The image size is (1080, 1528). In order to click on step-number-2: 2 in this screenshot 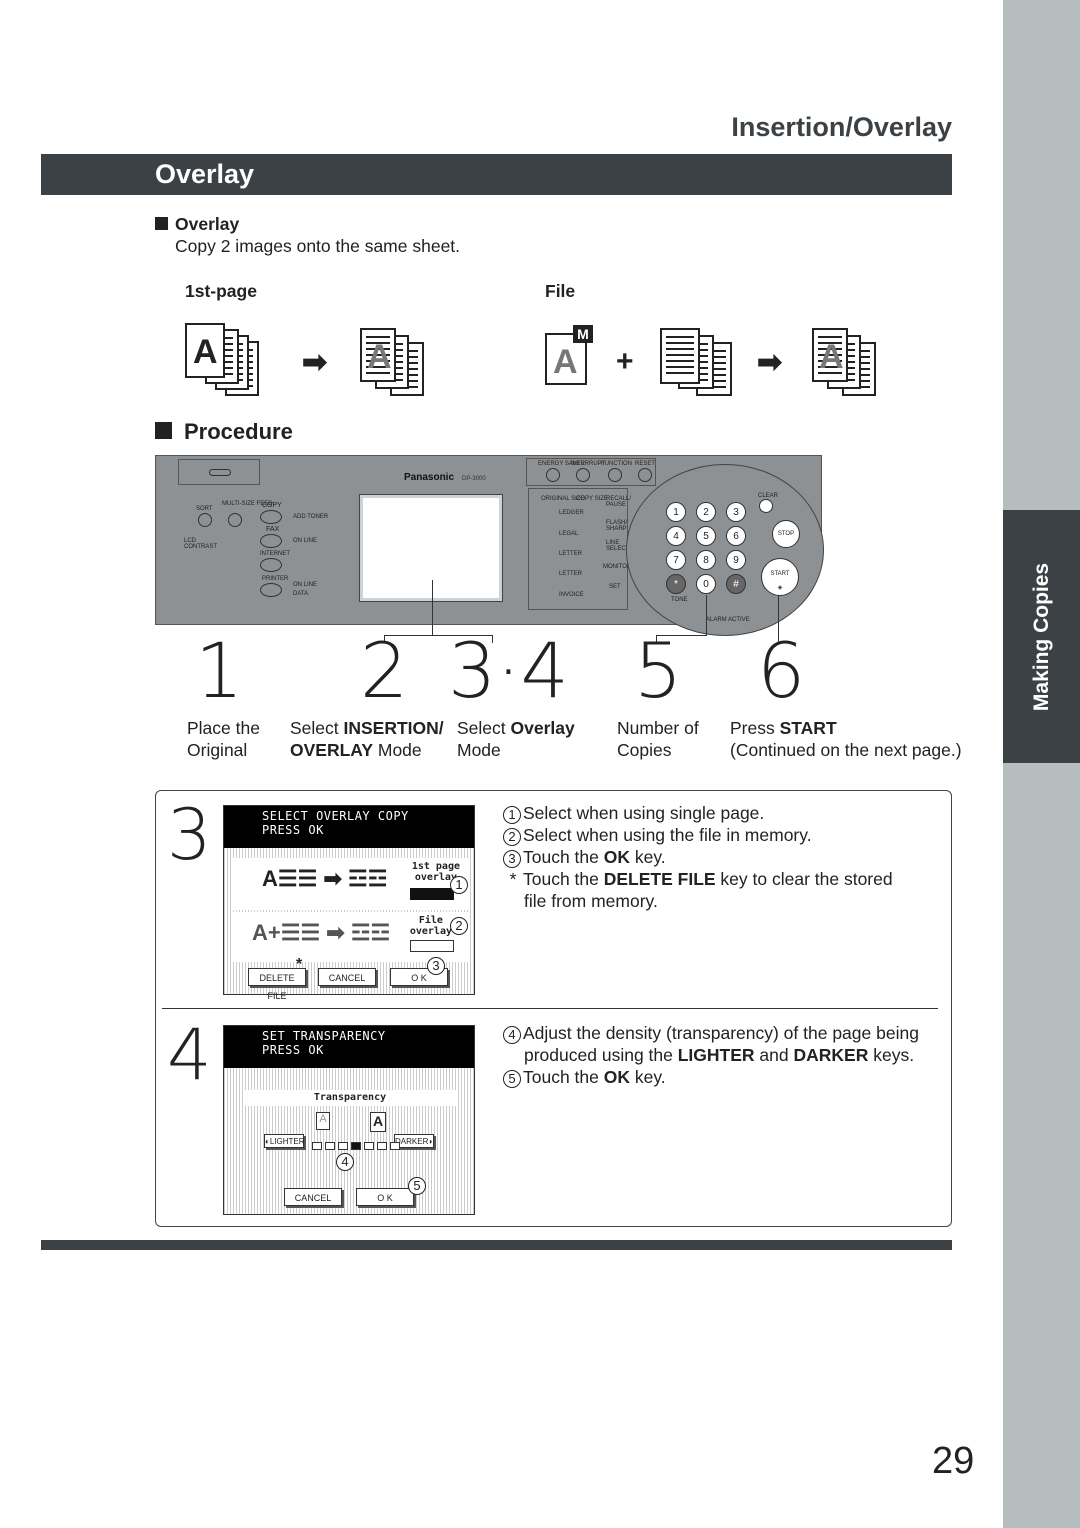, I will do `click(384, 670)`.